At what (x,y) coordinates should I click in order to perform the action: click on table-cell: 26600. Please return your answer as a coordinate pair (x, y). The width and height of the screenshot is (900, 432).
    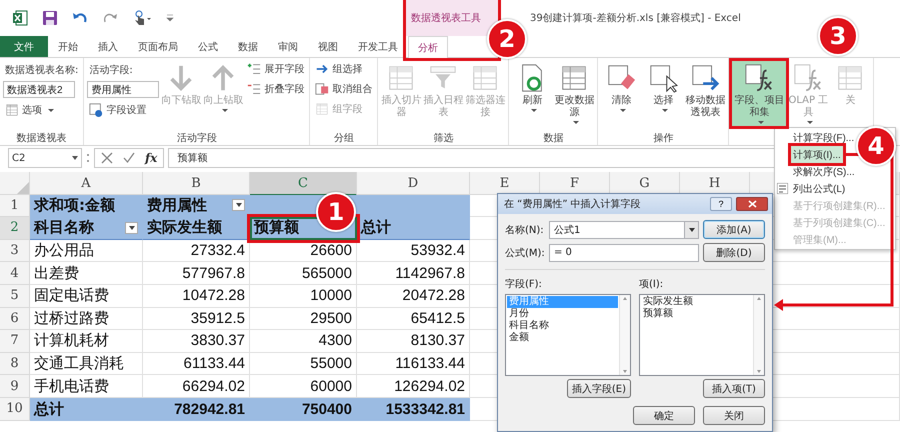
    Looking at the image, I should click on (303, 251).